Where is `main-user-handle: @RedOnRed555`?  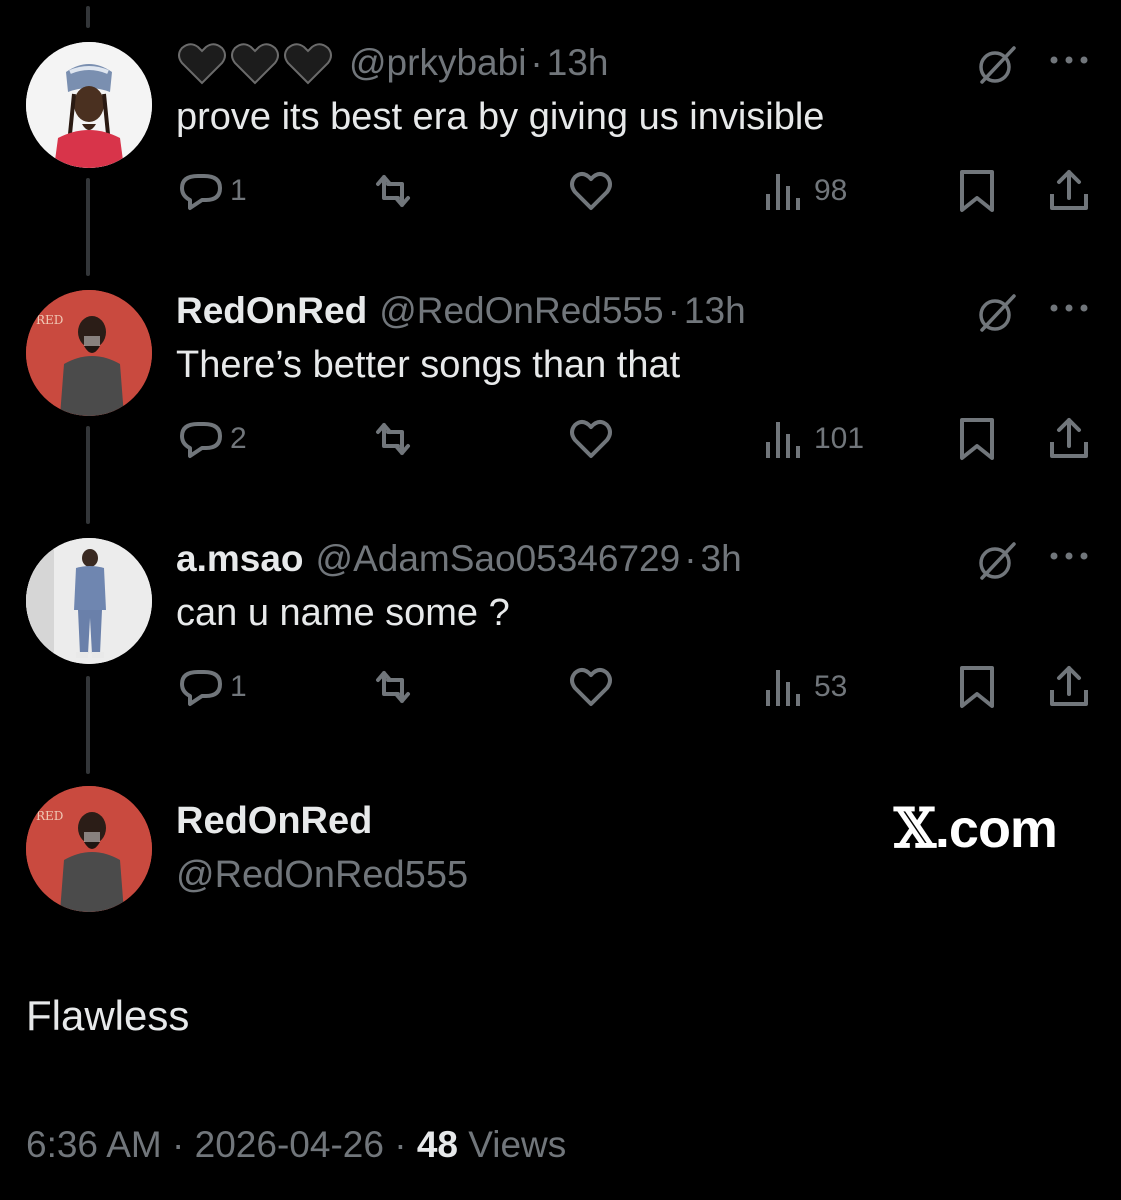 main-user-handle: @RedOnRed555 is located at coordinates (322, 875).